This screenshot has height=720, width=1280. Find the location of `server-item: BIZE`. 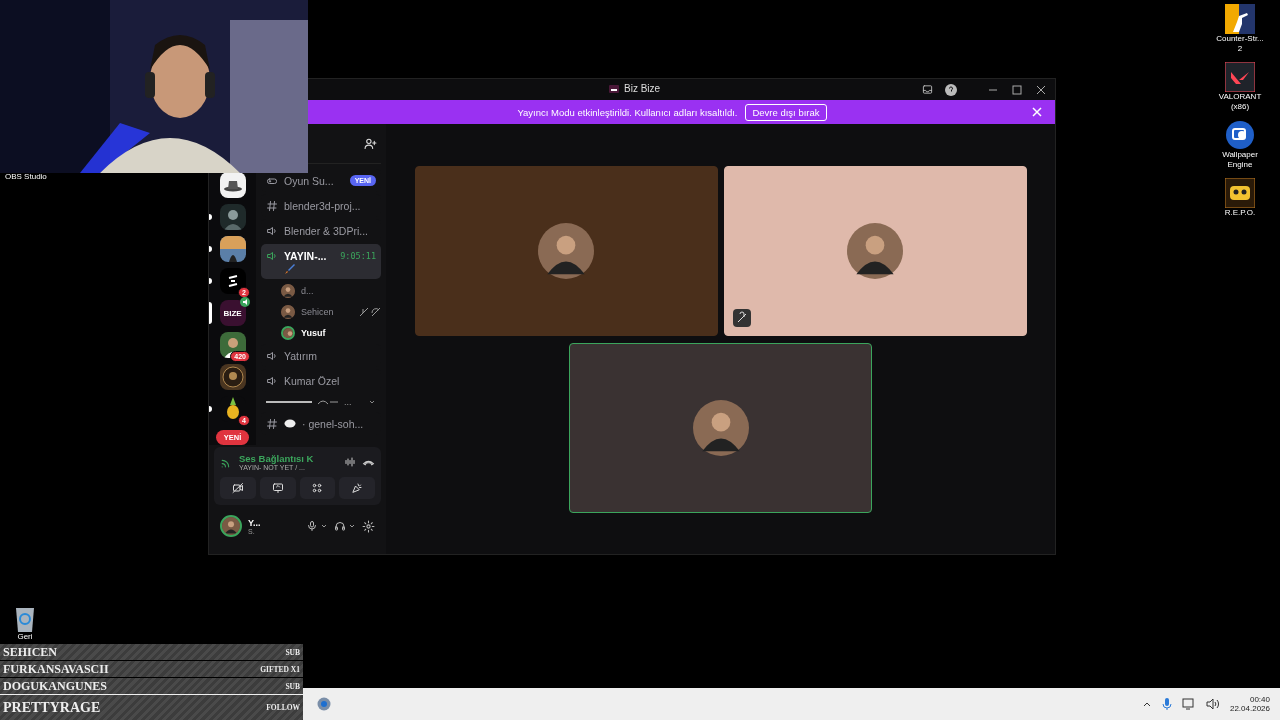

server-item: BIZE is located at coordinates (232, 313).